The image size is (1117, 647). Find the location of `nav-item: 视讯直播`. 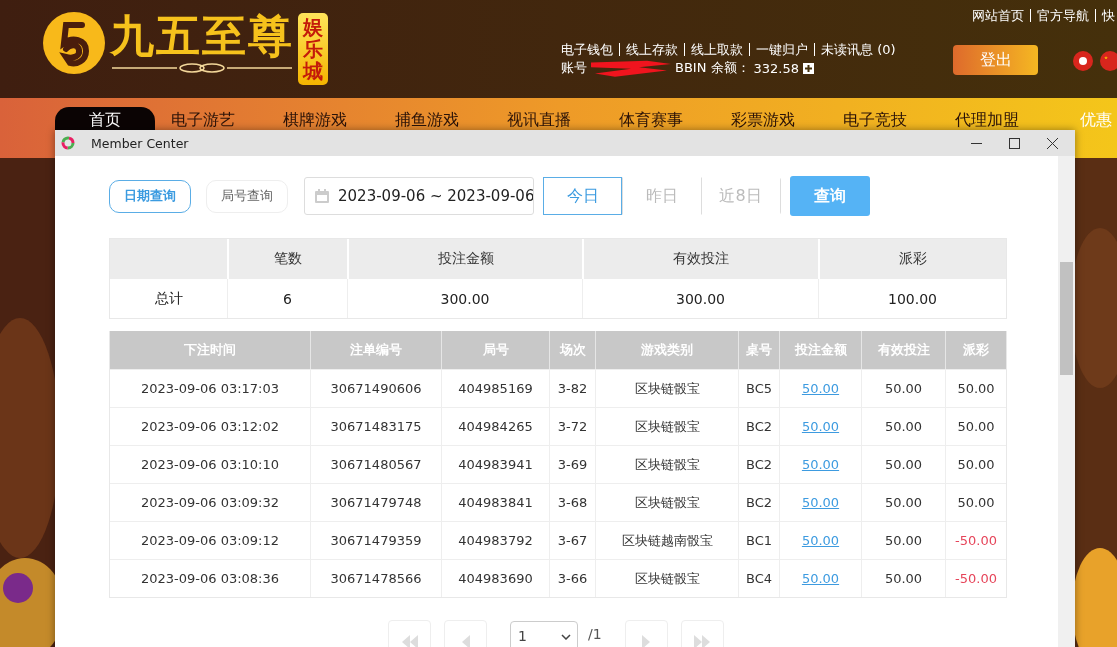

nav-item: 视讯直播 is located at coordinates (547, 118).